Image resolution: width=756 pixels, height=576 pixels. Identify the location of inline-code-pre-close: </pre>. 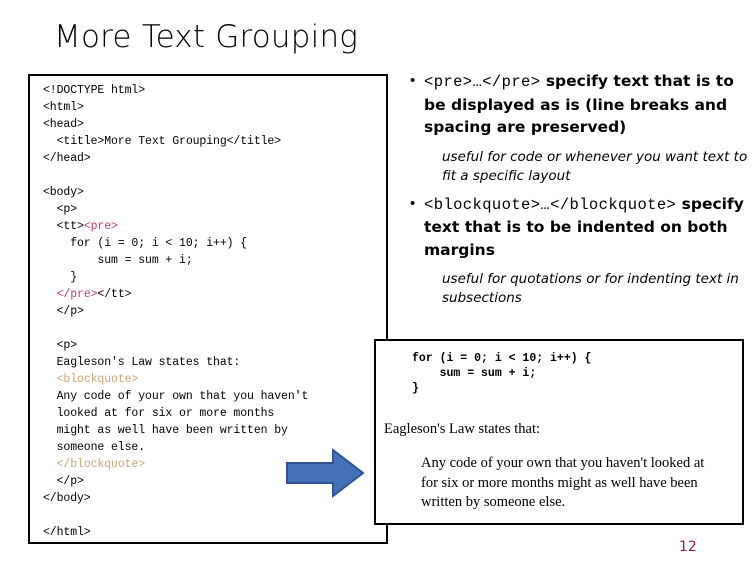
(511, 82).